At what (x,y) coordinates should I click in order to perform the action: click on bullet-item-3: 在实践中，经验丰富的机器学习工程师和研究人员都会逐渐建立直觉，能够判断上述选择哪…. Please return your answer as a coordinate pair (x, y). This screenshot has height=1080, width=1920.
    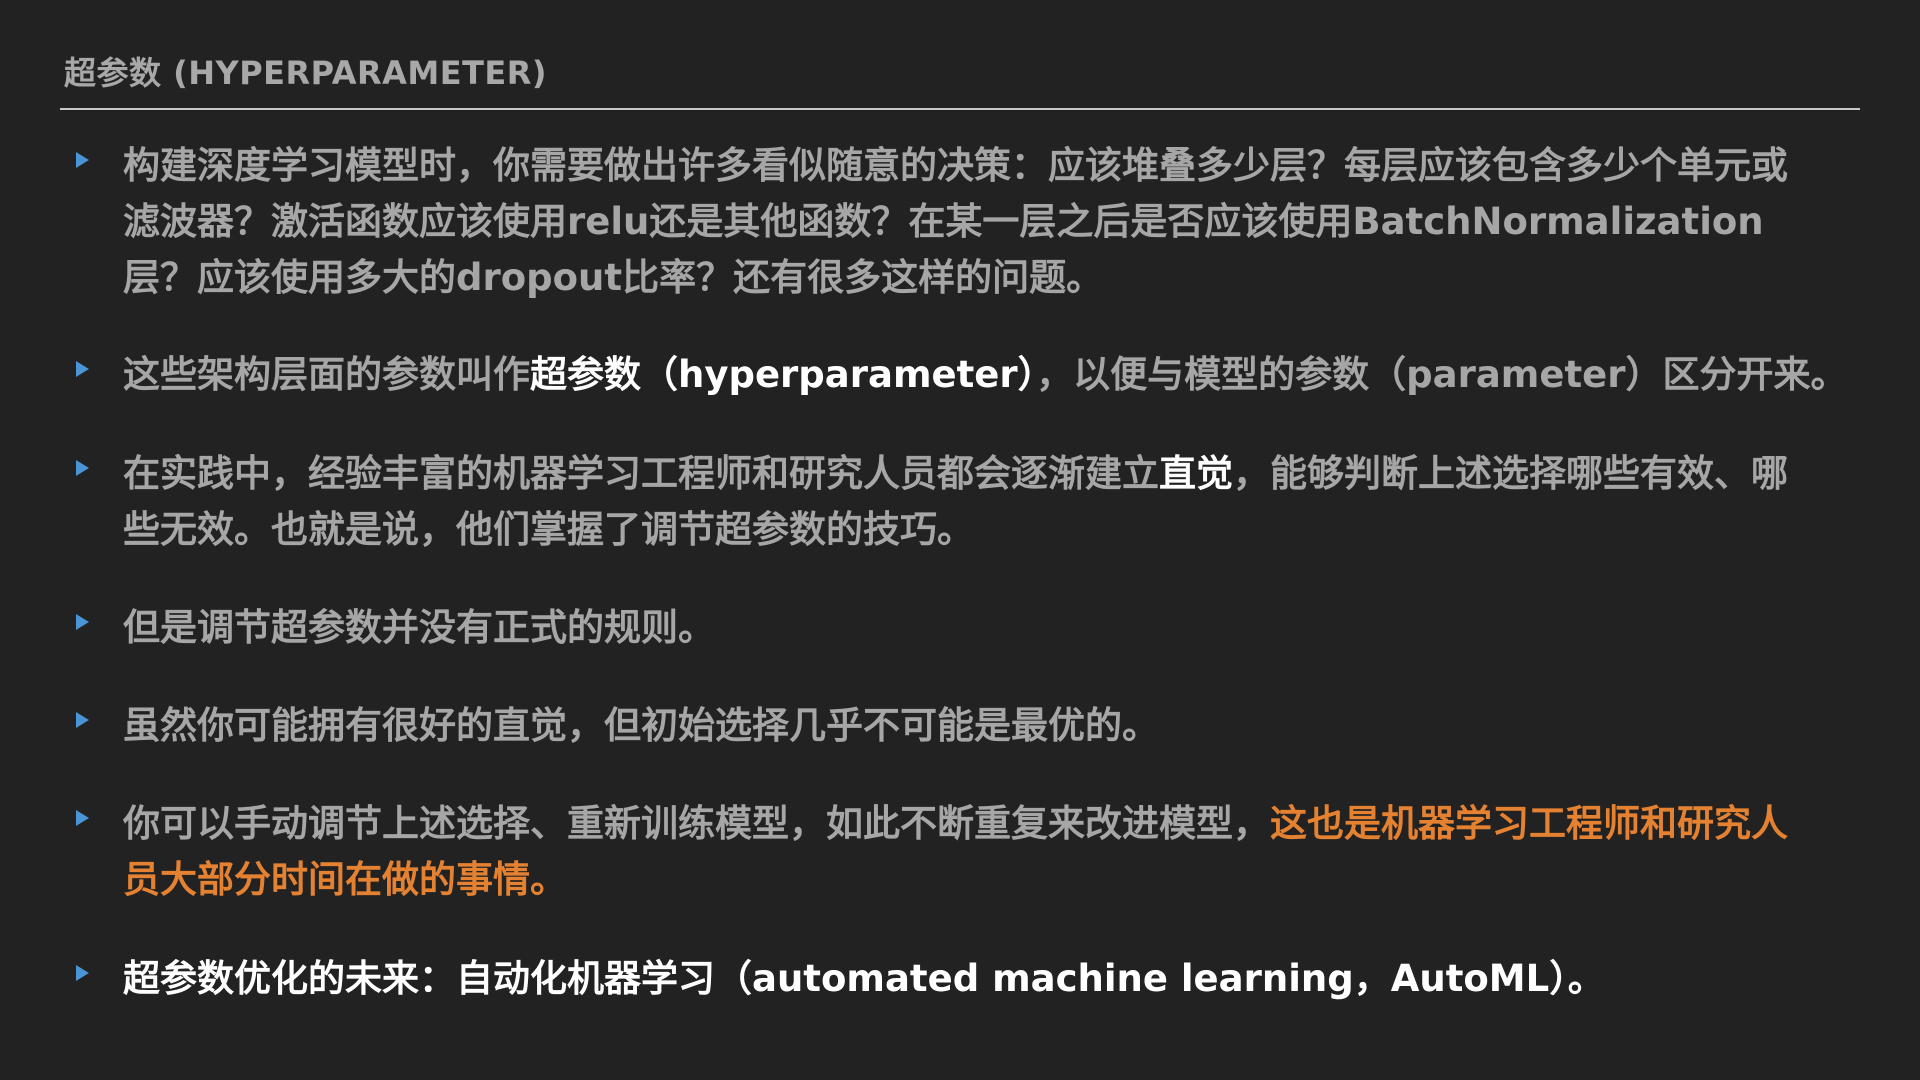
    Looking at the image, I should click on (946, 502).